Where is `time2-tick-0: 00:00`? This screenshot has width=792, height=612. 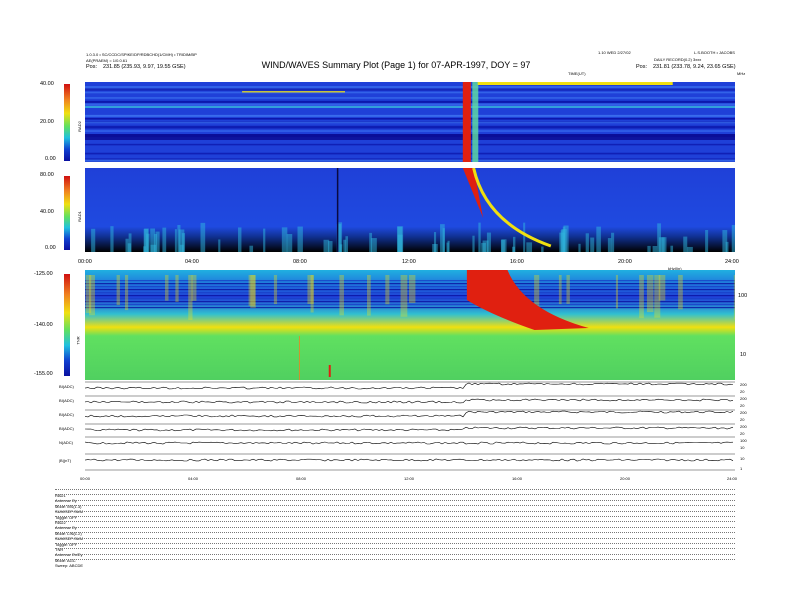
time2-tick-0: 00:00 is located at coordinates (85, 478).